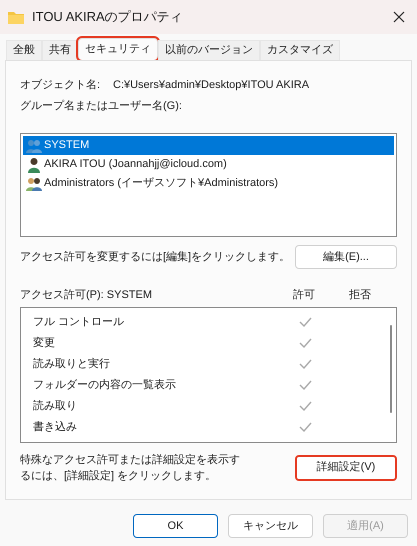 Image resolution: width=417 pixels, height=546 pixels. Describe the element at coordinates (55, 406) in the screenshot. I see `permission-name: 読み取り` at that location.